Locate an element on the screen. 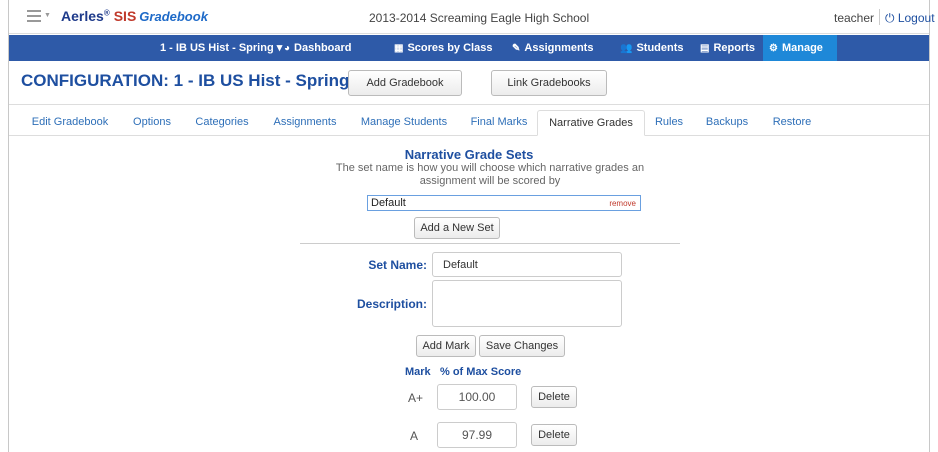 The height and width of the screenshot is (452, 938). nav-assignments: ✎ Assignments is located at coordinates (552, 48).